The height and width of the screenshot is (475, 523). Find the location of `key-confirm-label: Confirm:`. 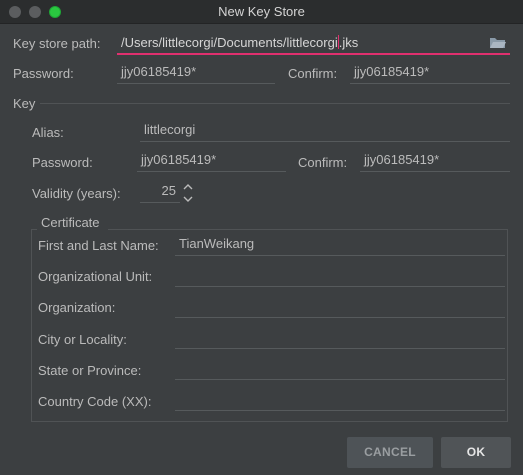

key-confirm-label: Confirm: is located at coordinates (323, 162).